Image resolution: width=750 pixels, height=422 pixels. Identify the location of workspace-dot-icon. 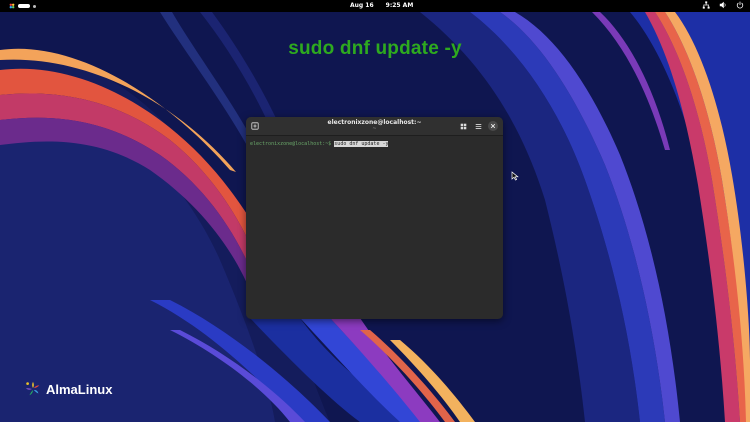
(34, 6).